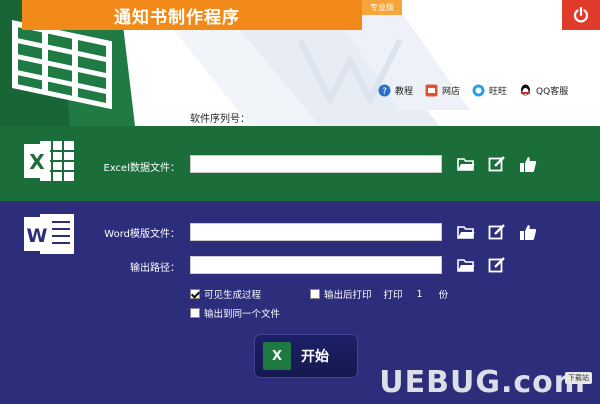 The height and width of the screenshot is (404, 600). I want to click on svg-text: W, so click(37, 236).